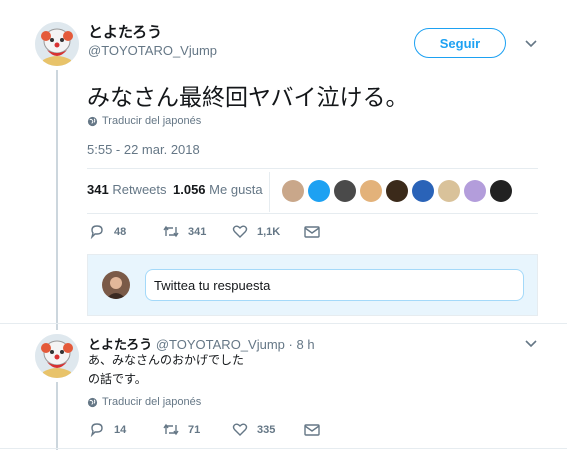 The width and height of the screenshot is (567, 450). What do you see at coordinates (184, 231) in the screenshot?
I see `retweet-action: 341` at bounding box center [184, 231].